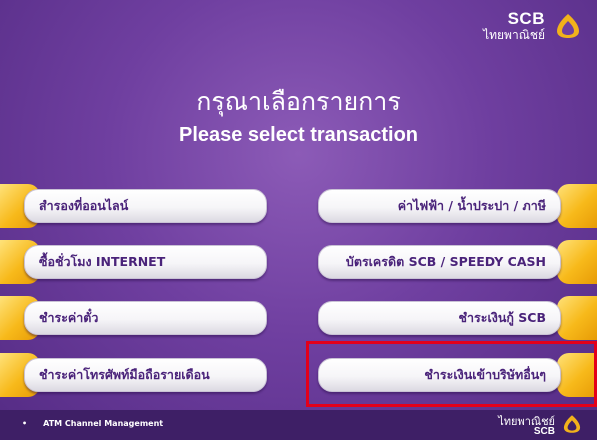 The image size is (605, 440). I want to click on footer-brand-text: ไทยพาณิชย์ SCB, so click(526, 426).